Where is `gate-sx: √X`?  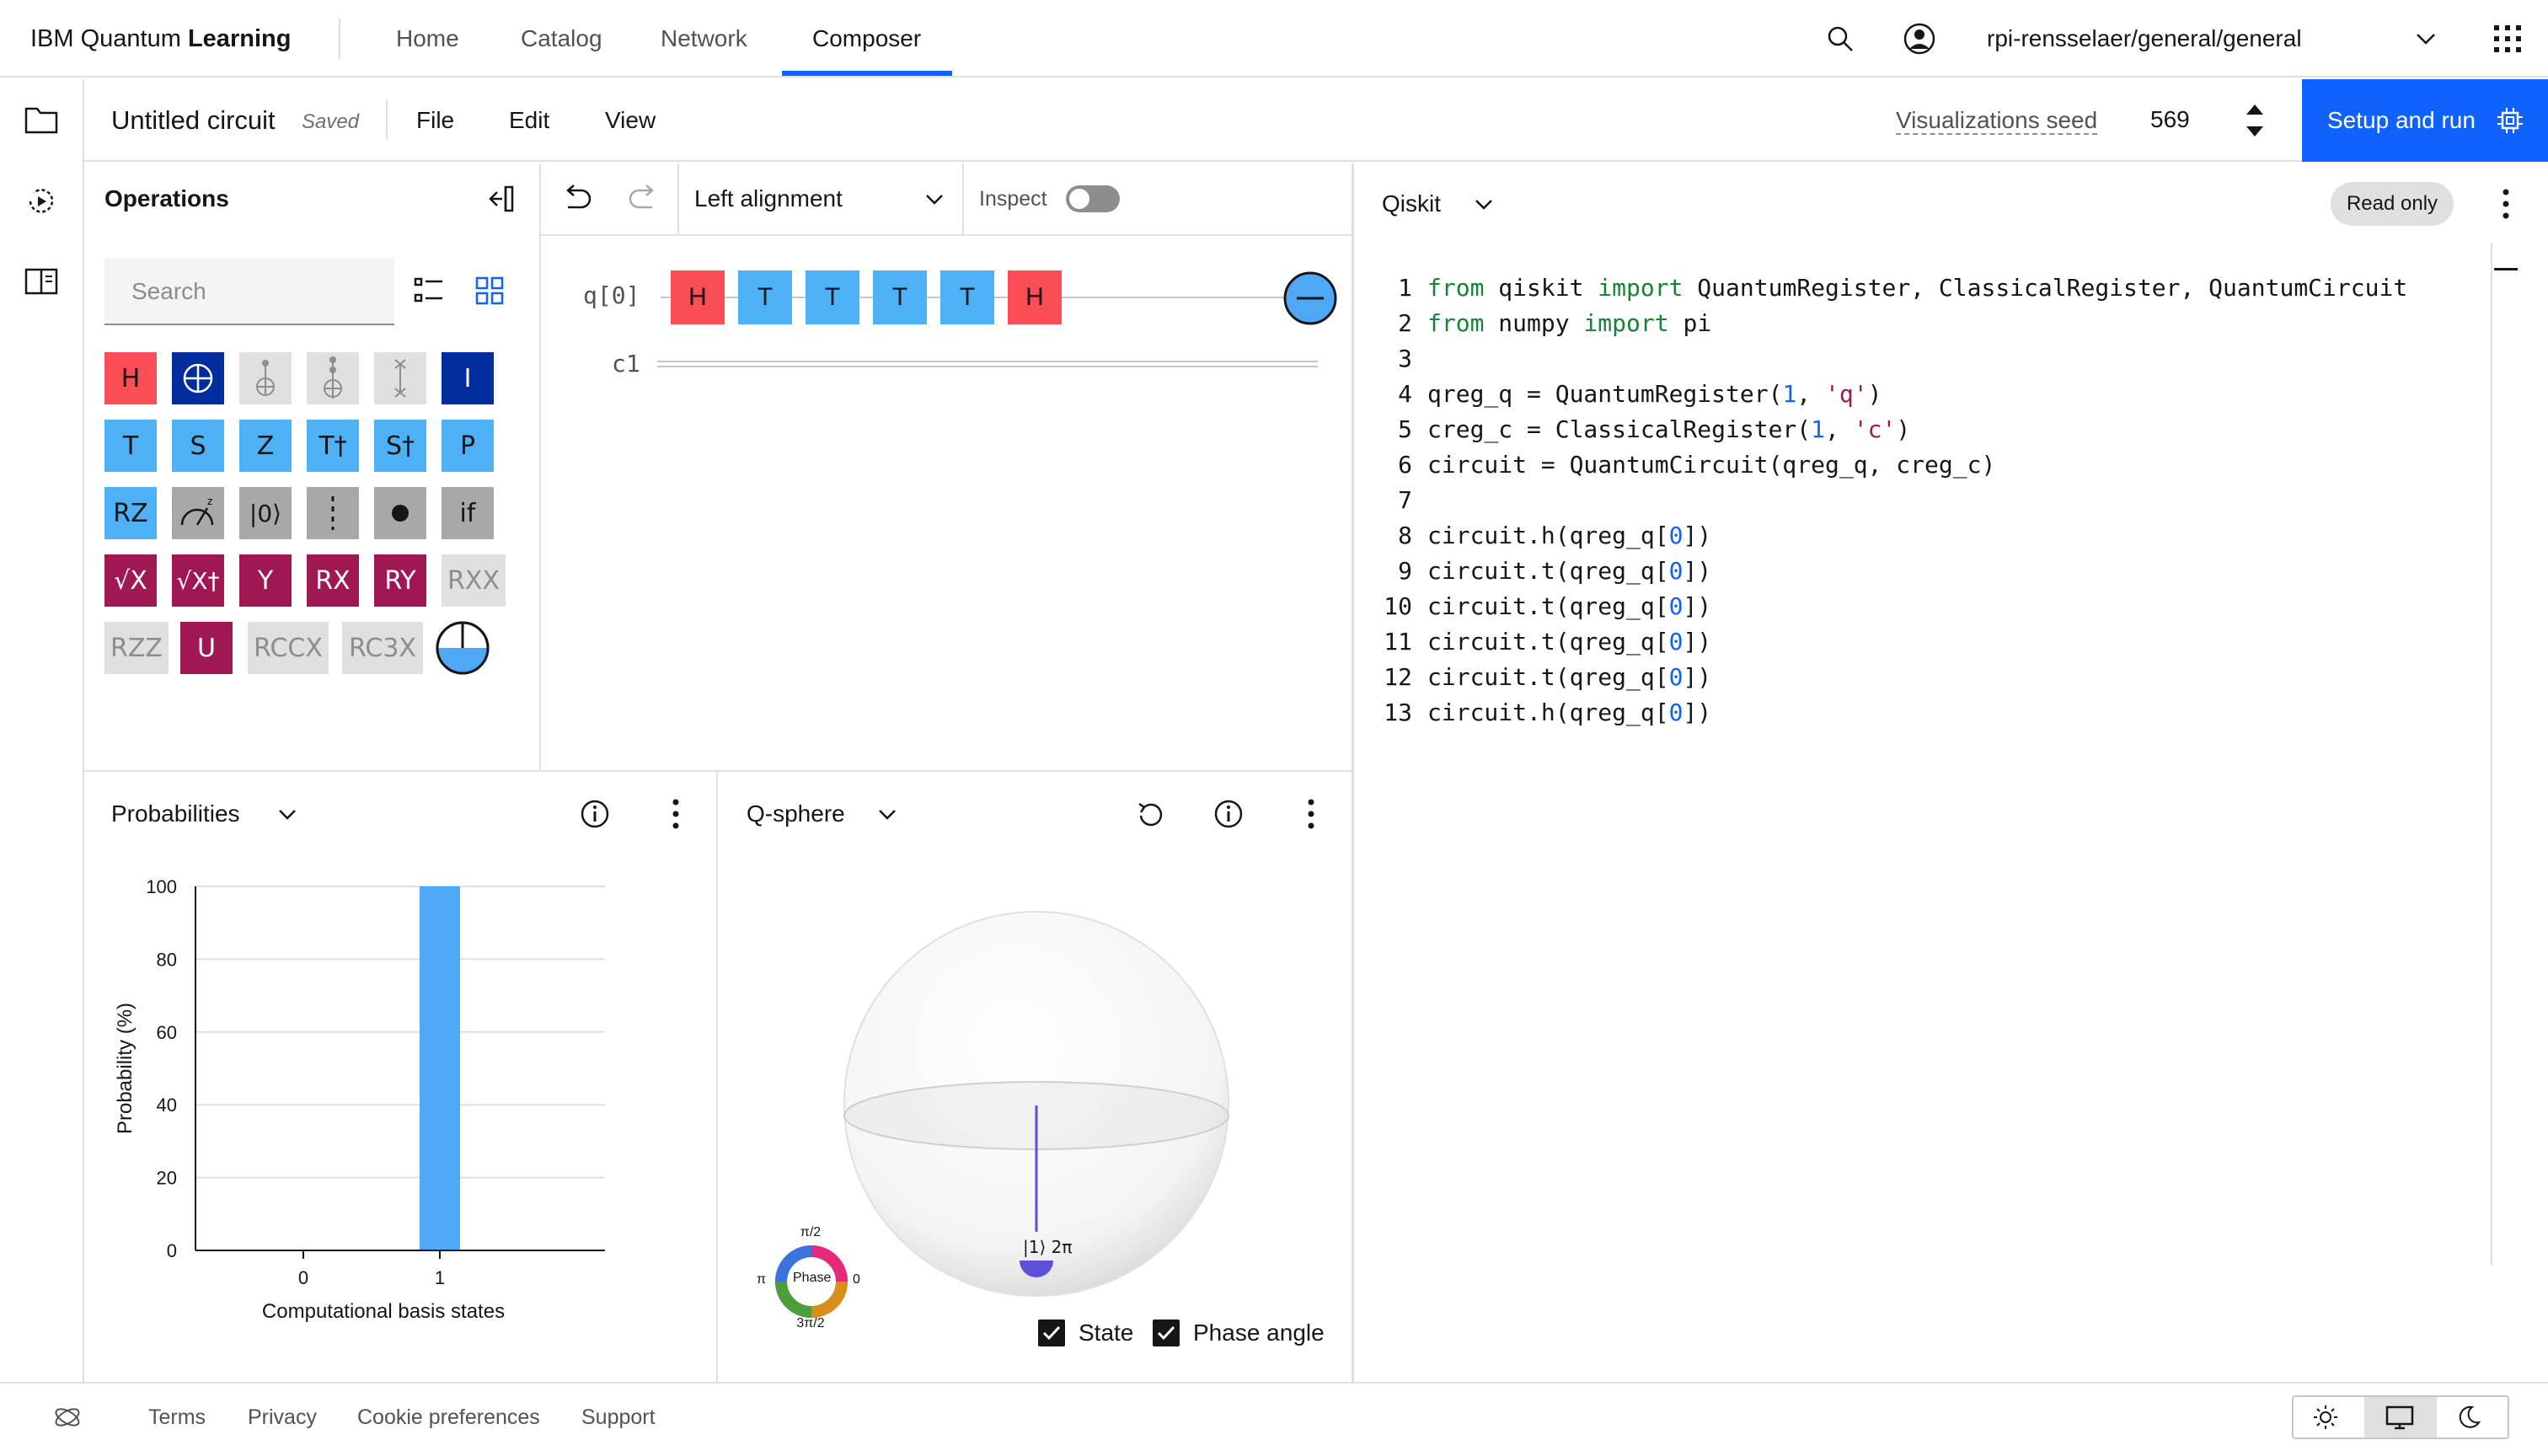
gate-sx: √X is located at coordinates (130, 580).